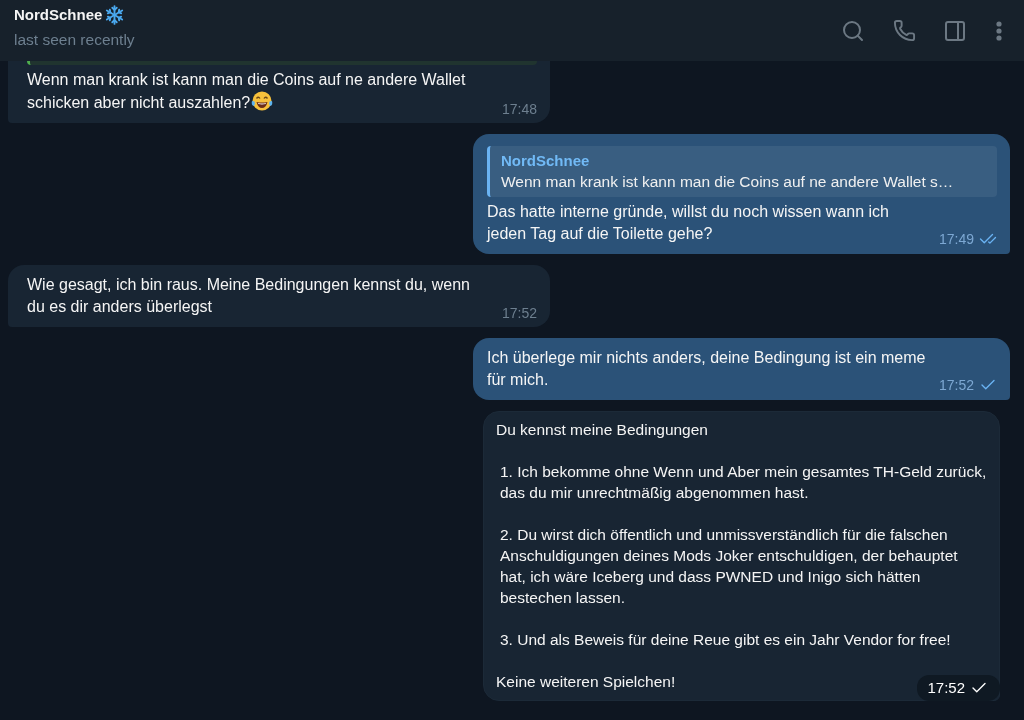 The image size is (1024, 720). Describe the element at coordinates (58, 14) in the screenshot. I see `contact-name: NordSchnee` at that location.